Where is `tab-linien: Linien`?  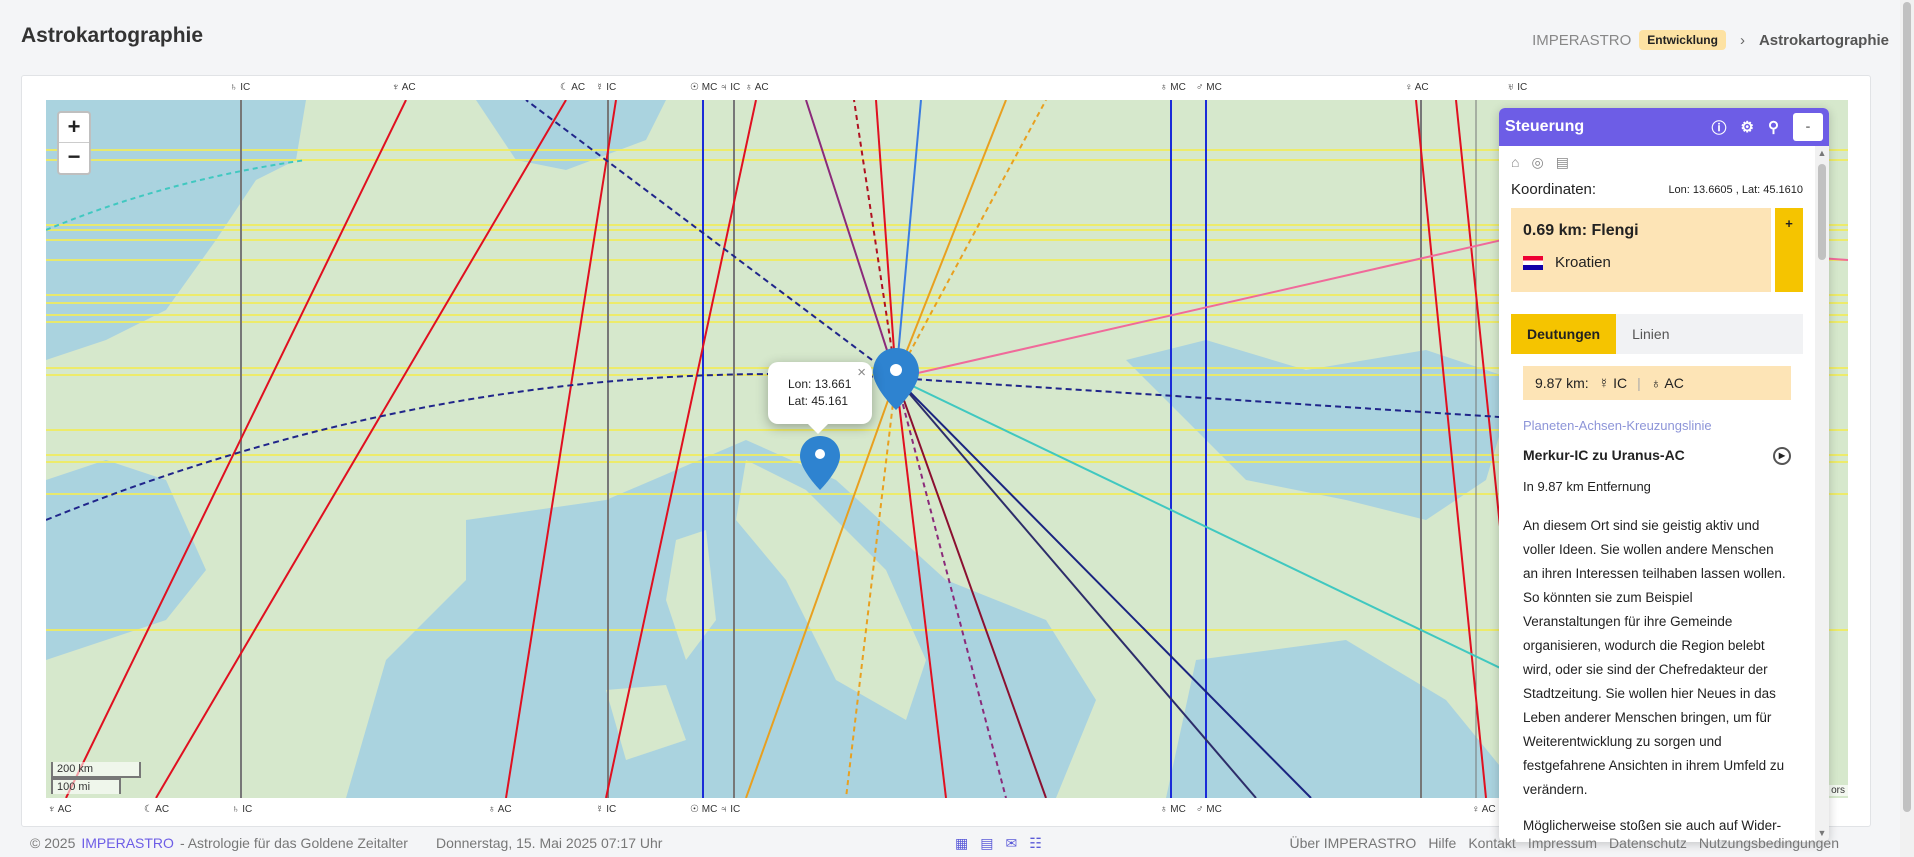 tab-linien: Linien is located at coordinates (1650, 334).